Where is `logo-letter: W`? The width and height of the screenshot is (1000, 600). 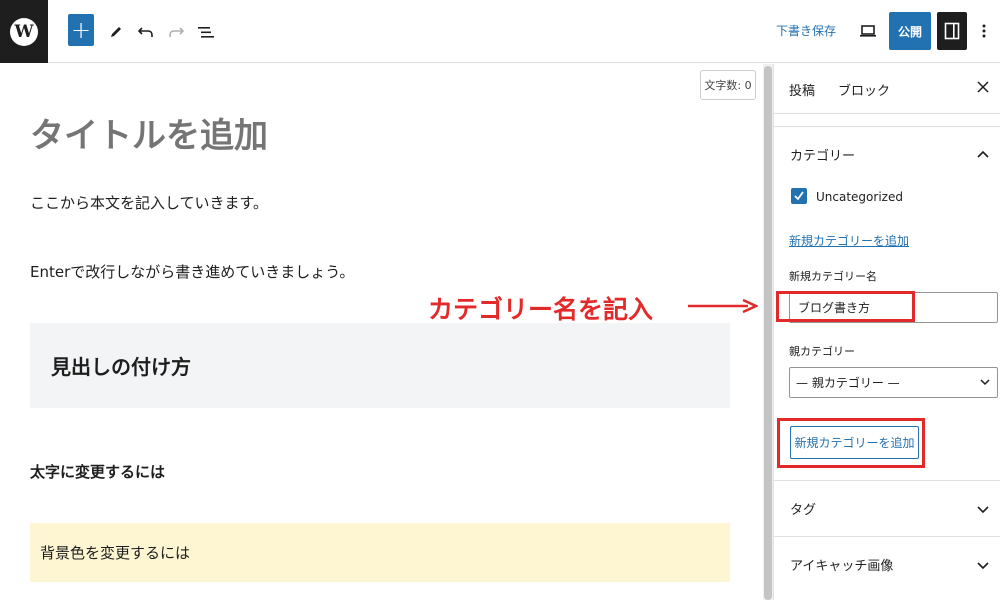
logo-letter: W is located at coordinates (24, 31).